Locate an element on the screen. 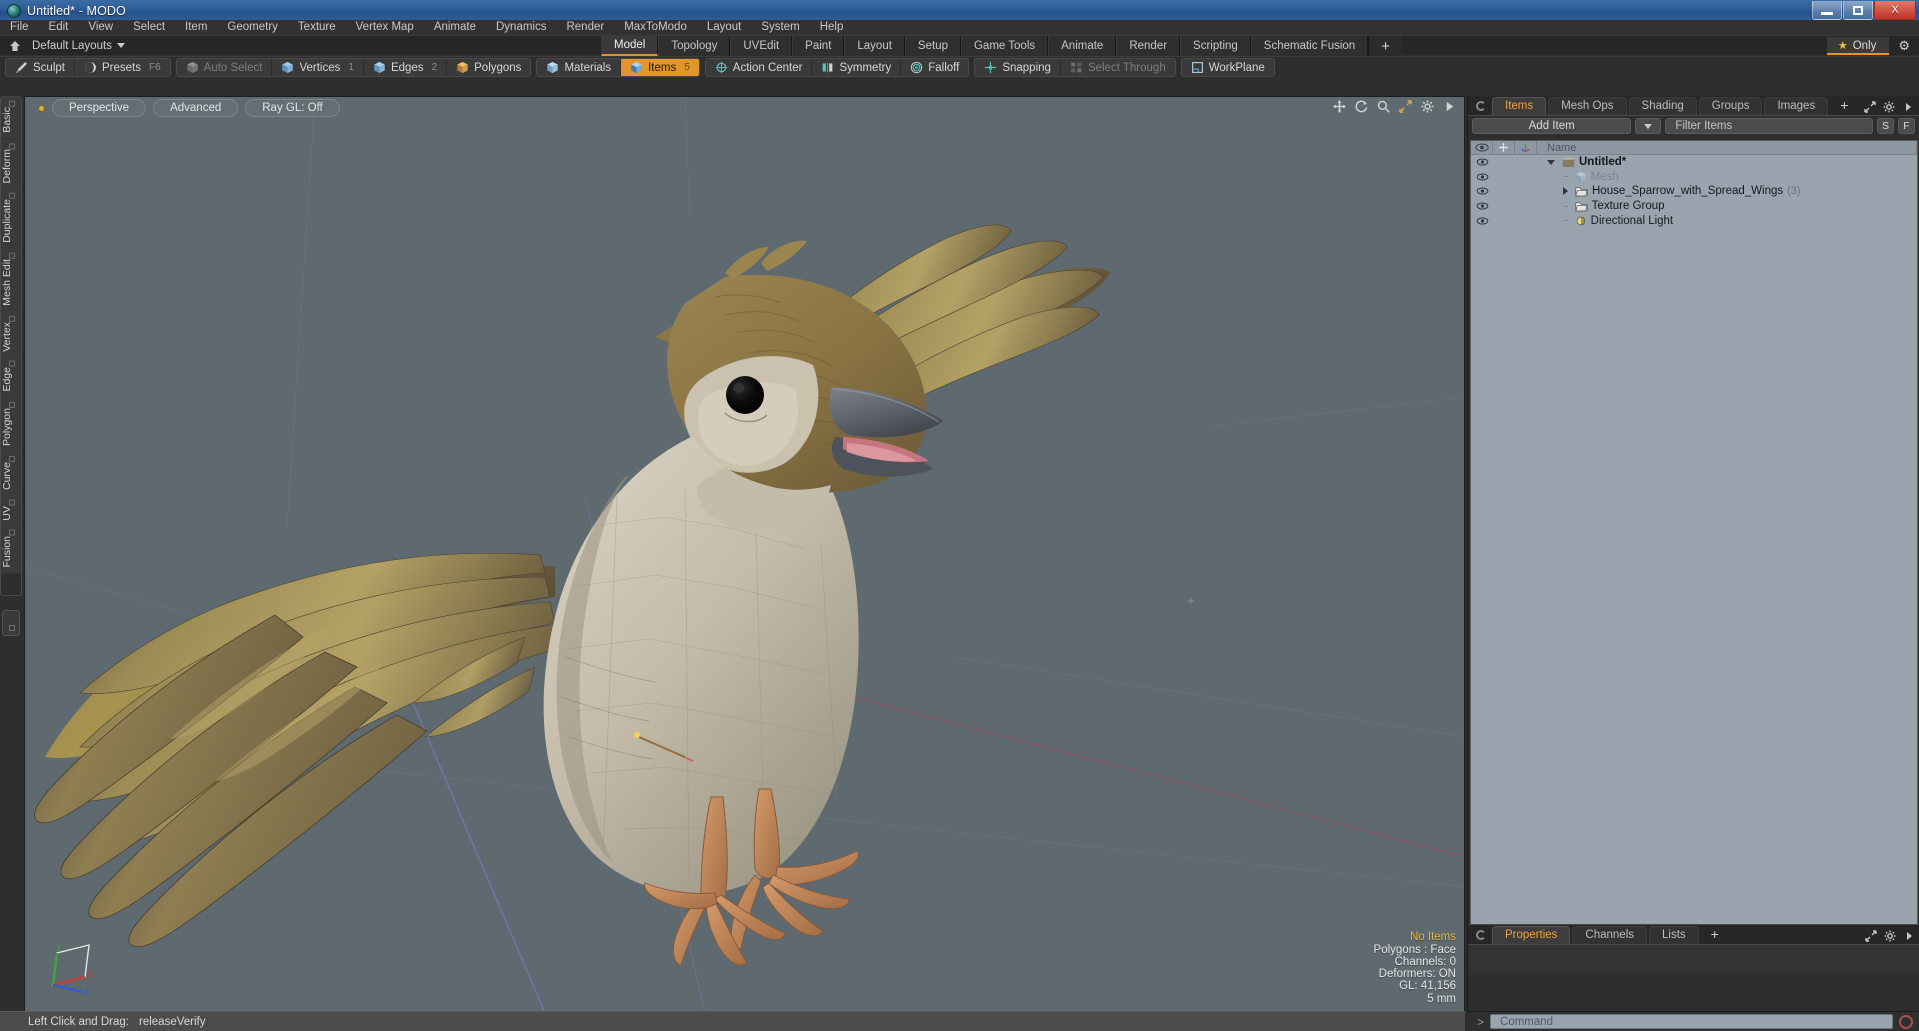 The height and width of the screenshot is (1031, 1919). minimize-button is located at coordinates (1827, 10).